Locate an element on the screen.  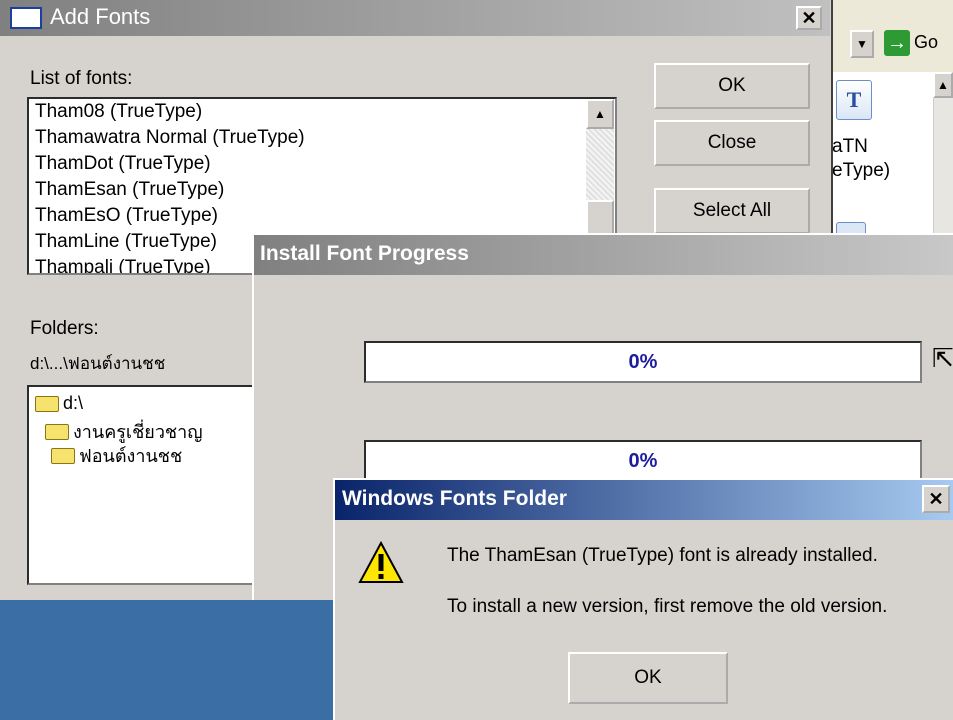
font-list-item: ThamEsO (TrueType) is located at coordinates (322, 216).